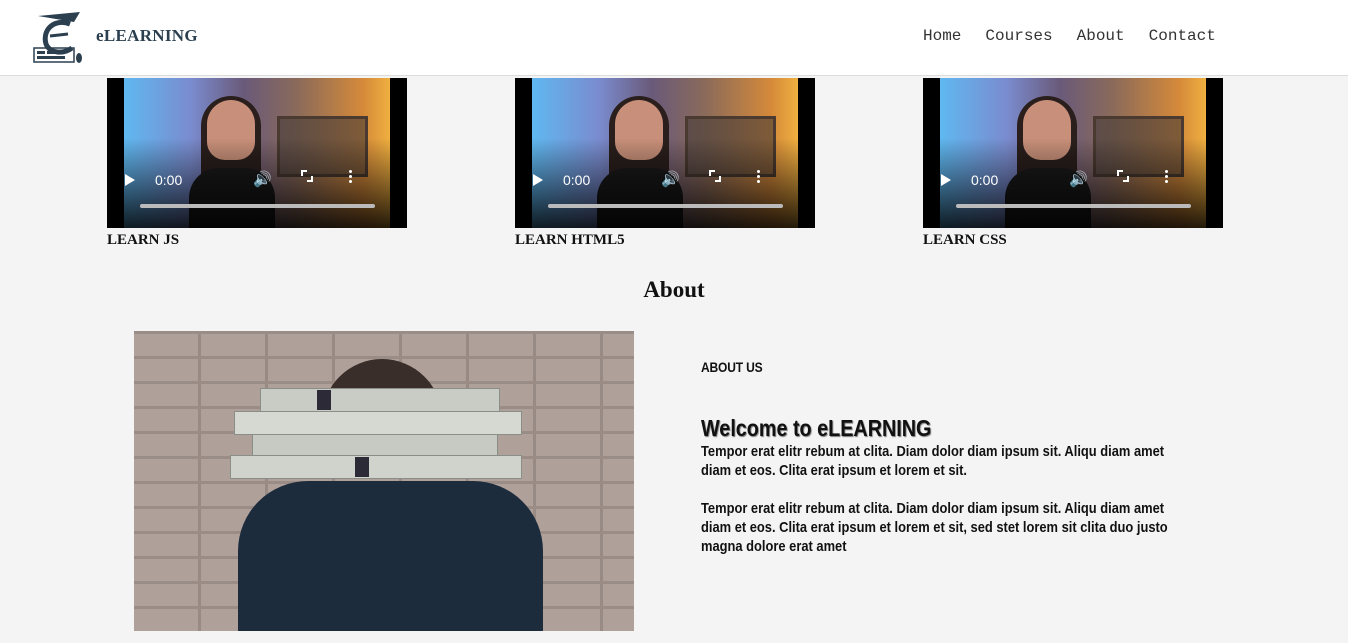  Describe the element at coordinates (143, 240) in the screenshot. I see `course-title: LEARN JS` at that location.